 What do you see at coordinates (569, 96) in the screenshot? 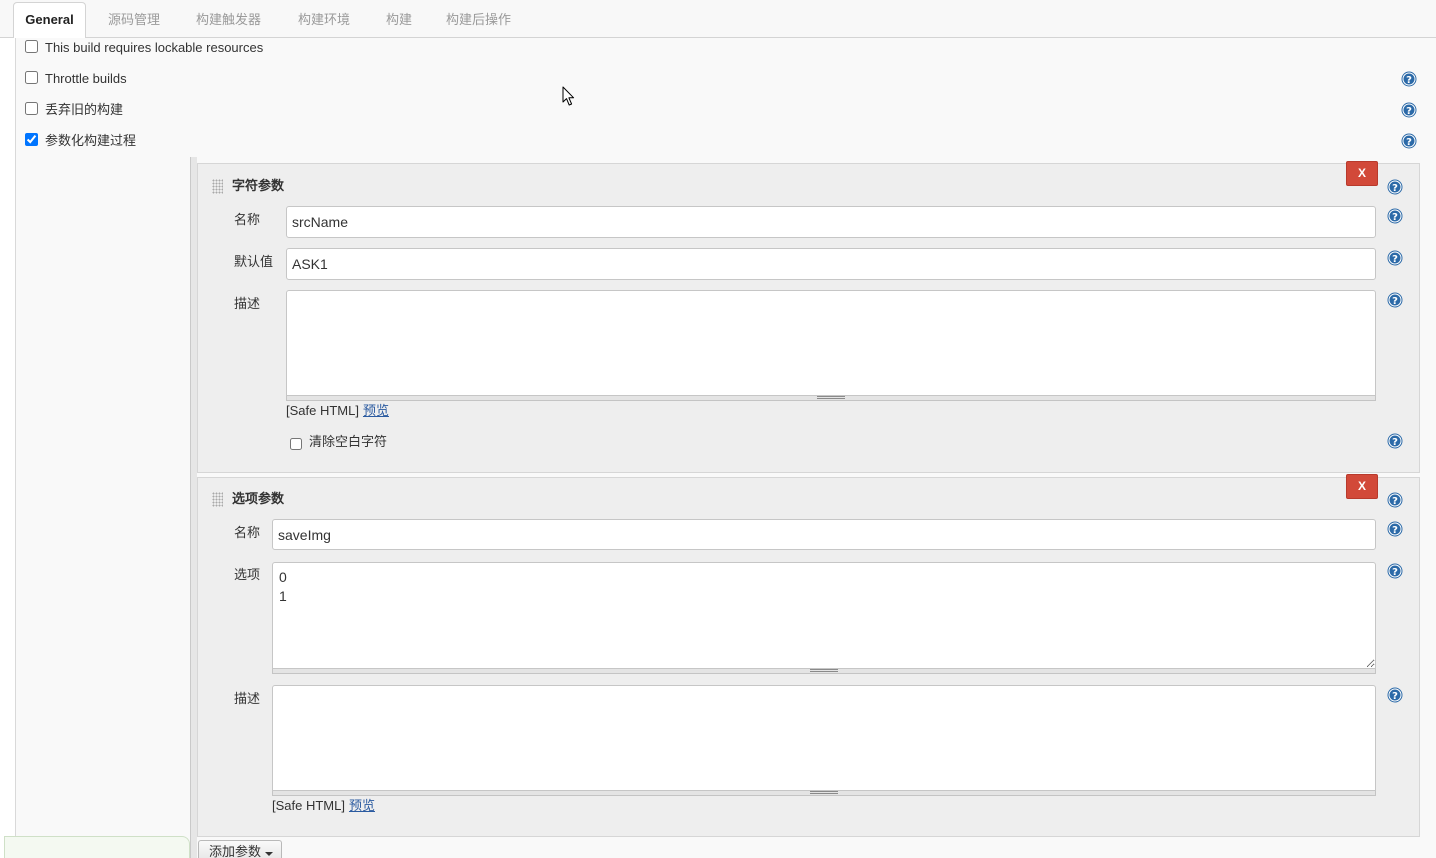
I see `mouse-pointer-icon` at bounding box center [569, 96].